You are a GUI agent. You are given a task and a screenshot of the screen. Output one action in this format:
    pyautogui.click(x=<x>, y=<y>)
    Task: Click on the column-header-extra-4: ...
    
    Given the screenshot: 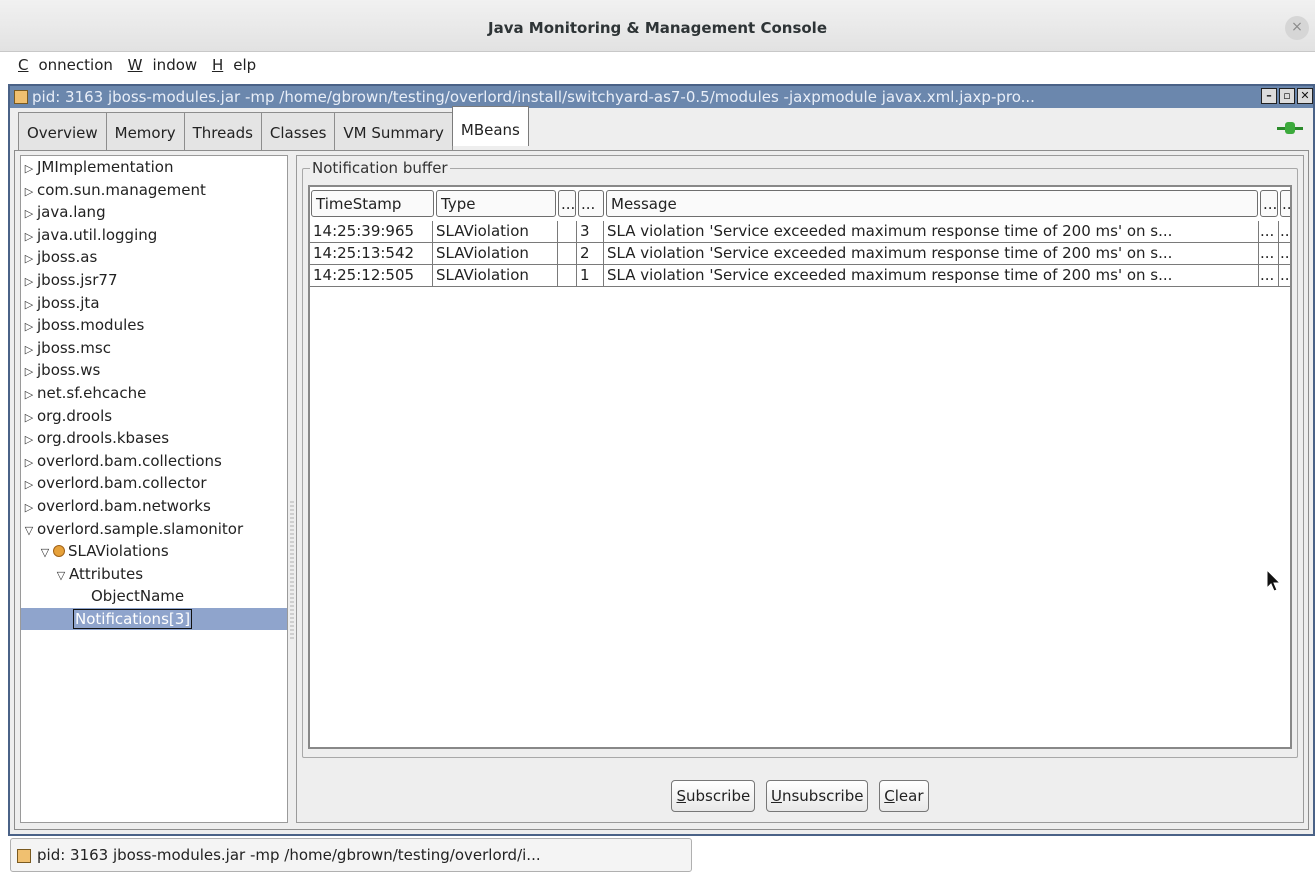 What is the action you would take?
    pyautogui.click(x=1285, y=203)
    